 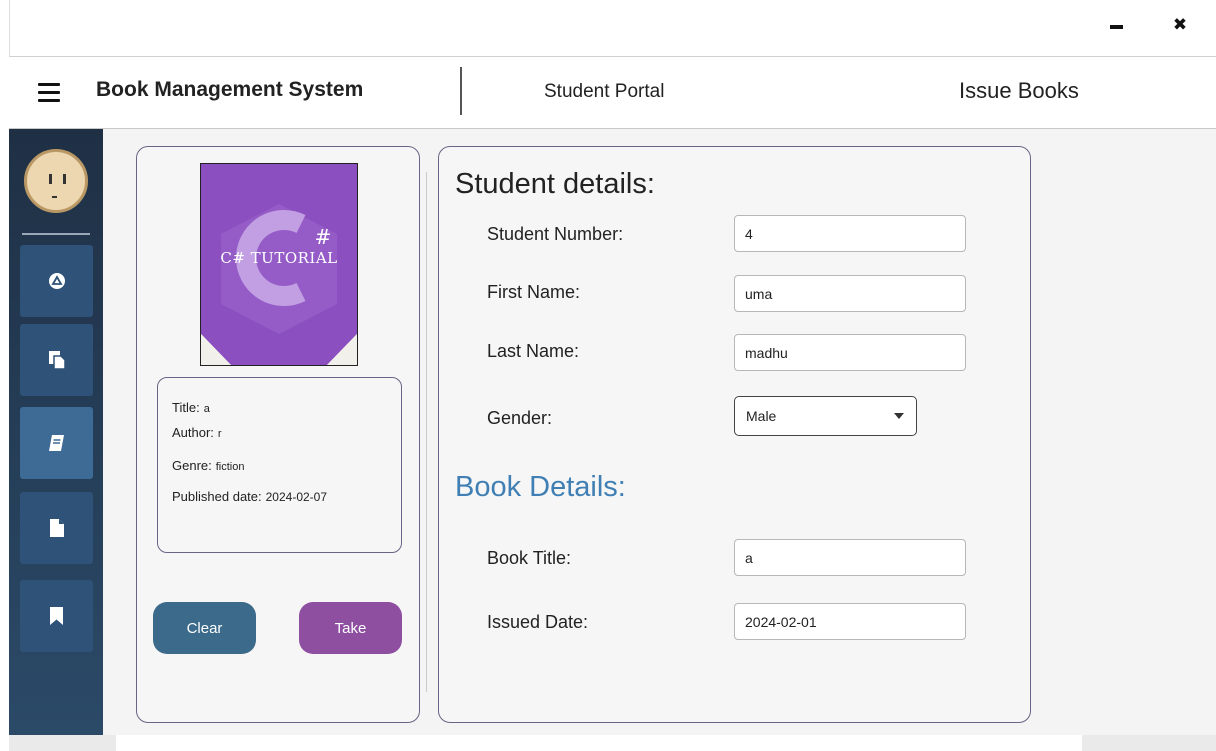 I want to click on book-icon, so click(x=56, y=443).